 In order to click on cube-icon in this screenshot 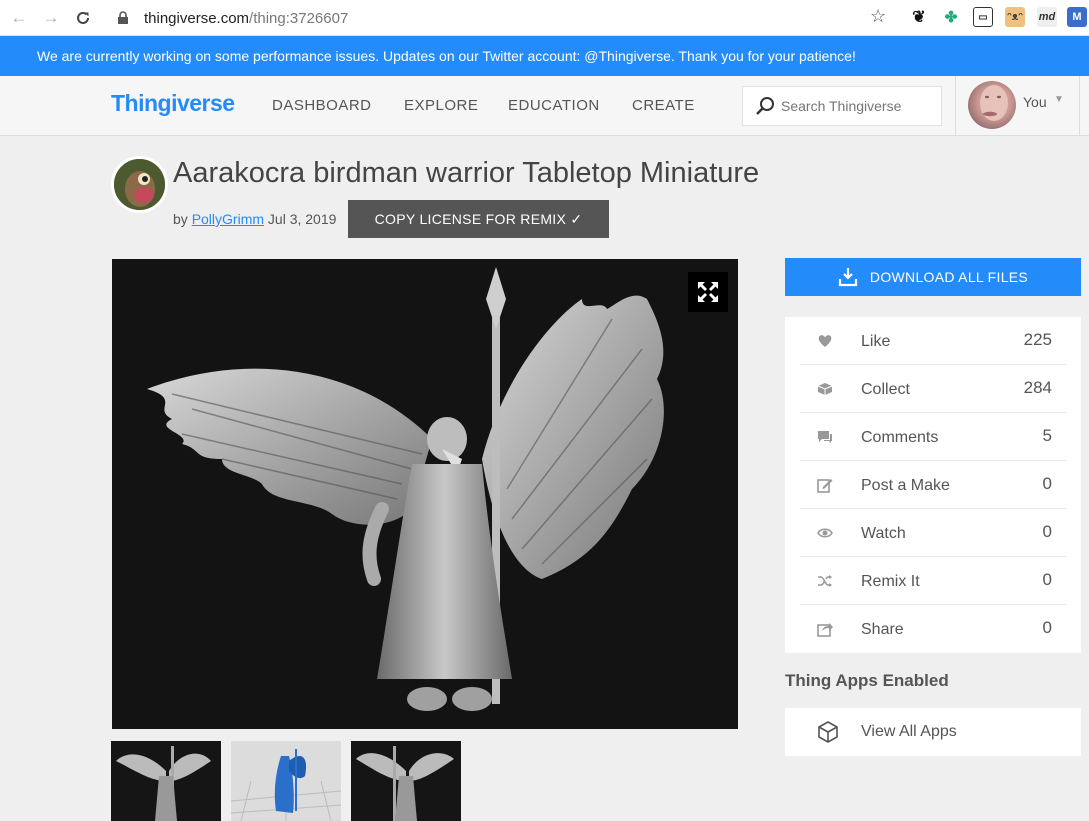, I will do `click(828, 732)`.